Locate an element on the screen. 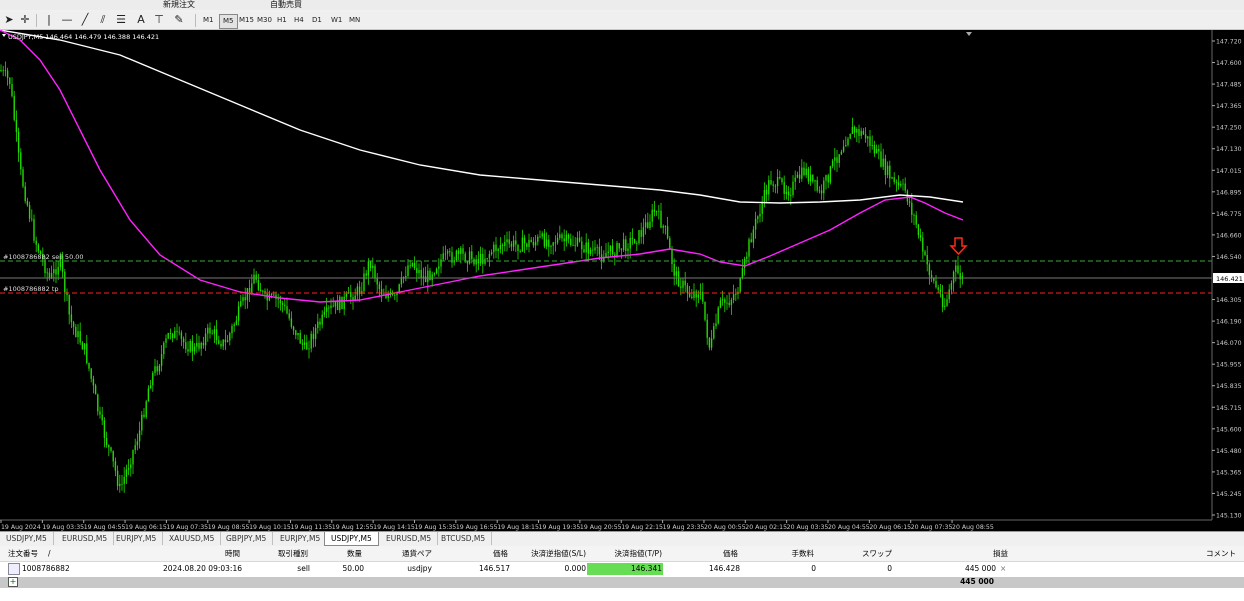 The width and height of the screenshot is (1244, 601). timeframe-m1: M1 is located at coordinates (208, 20).